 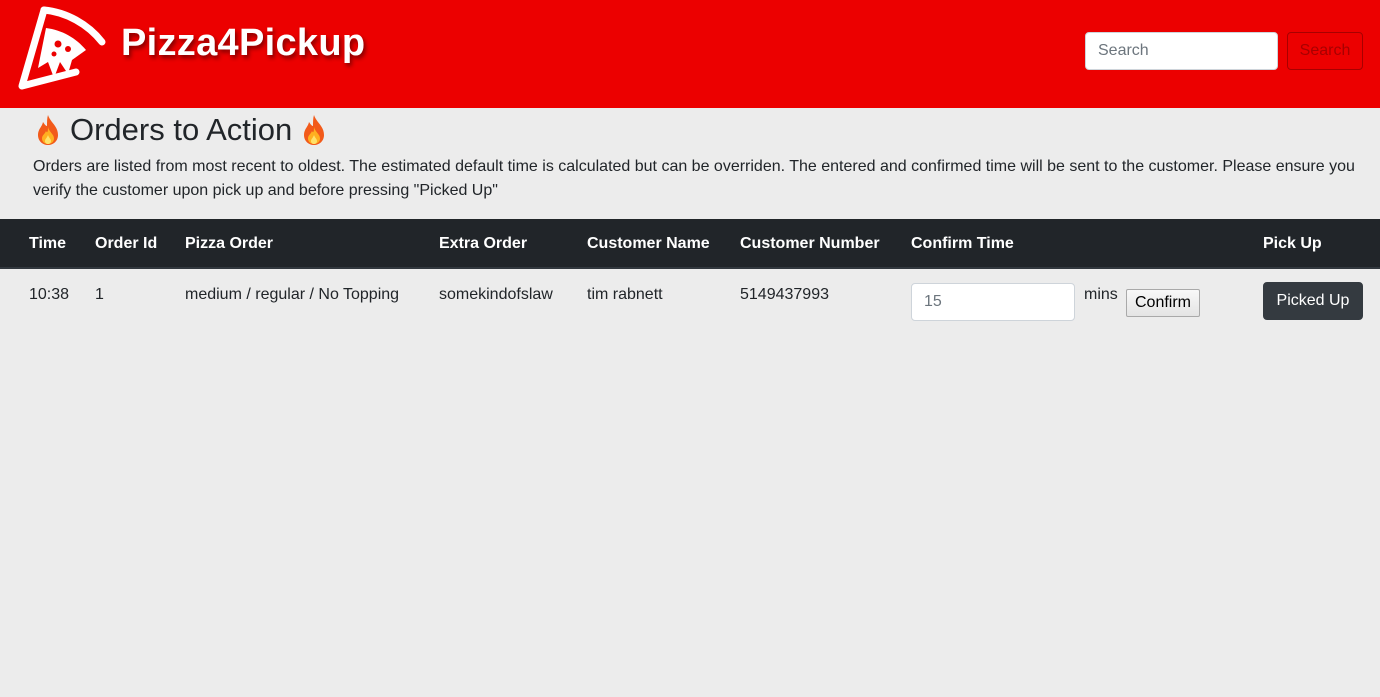 I want to click on search-input, so click(x=1181, y=51).